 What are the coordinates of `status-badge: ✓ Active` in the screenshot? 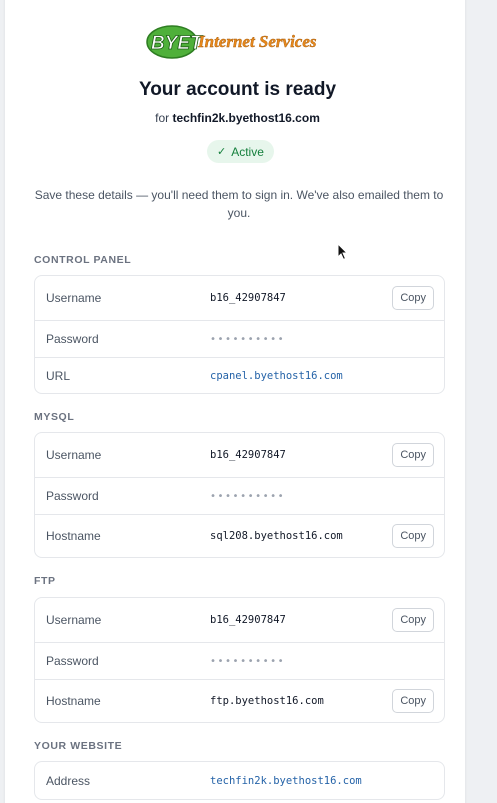 It's located at (240, 151).